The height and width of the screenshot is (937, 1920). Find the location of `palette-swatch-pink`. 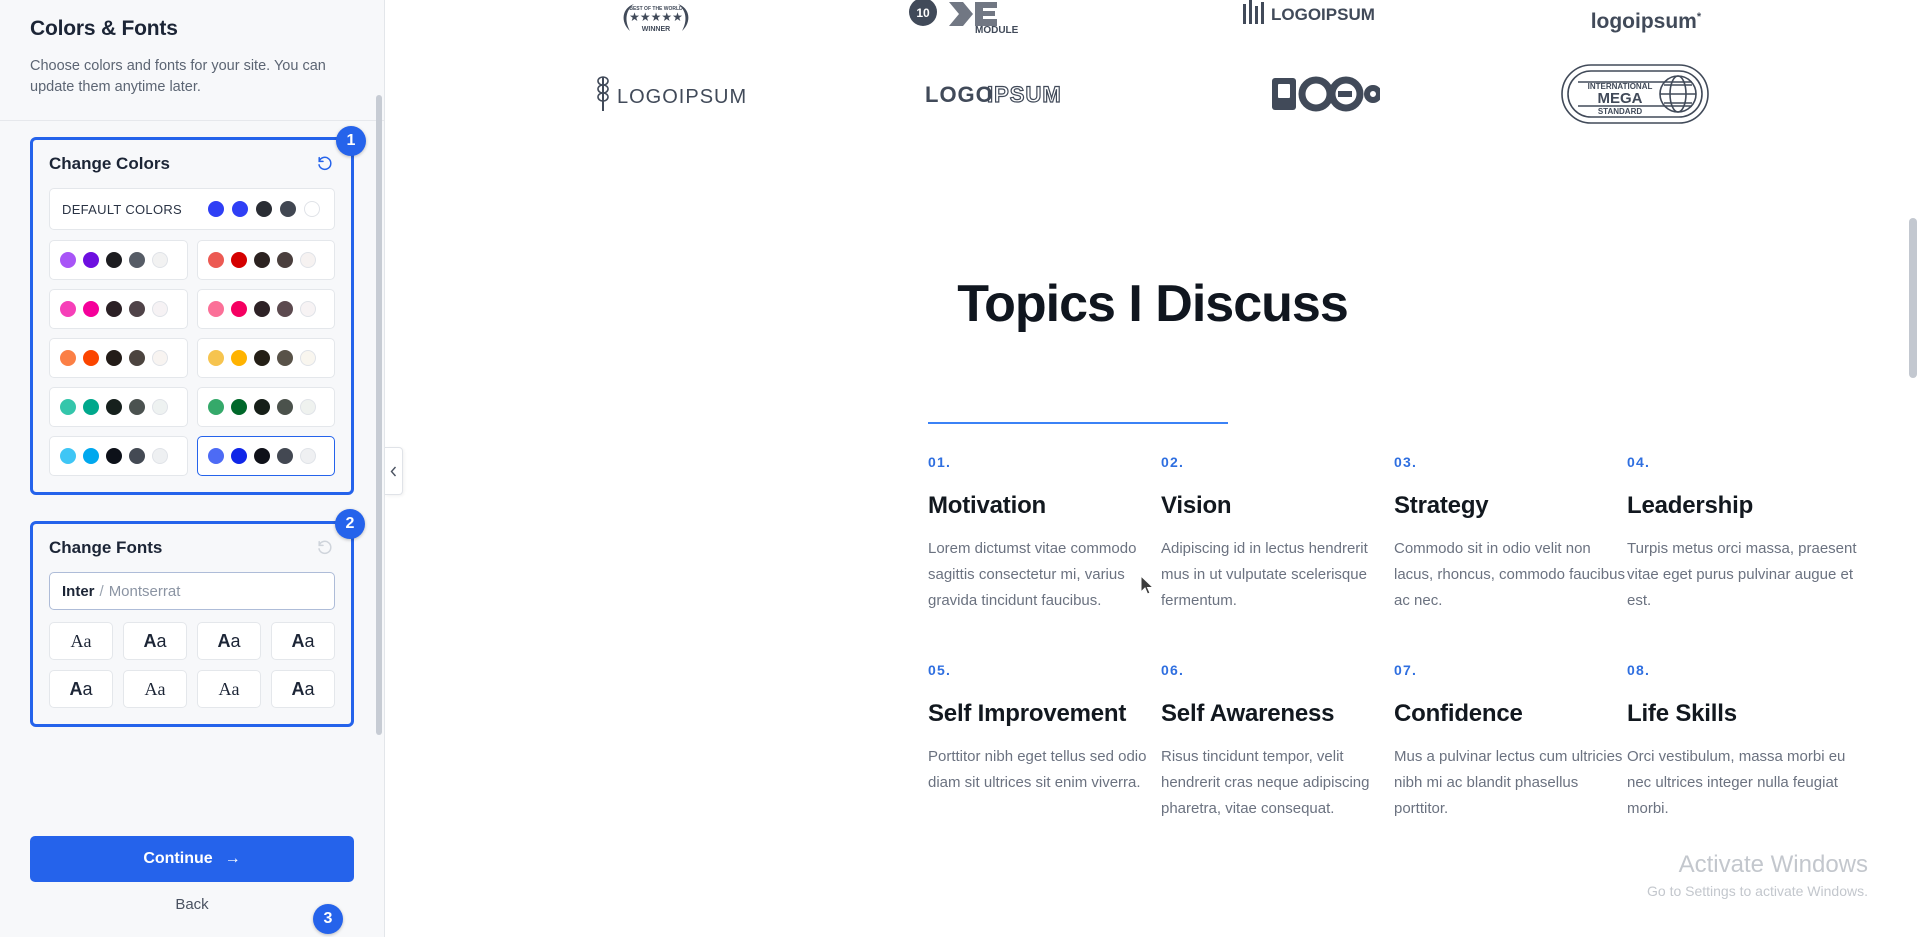

palette-swatch-pink is located at coordinates (265, 309).